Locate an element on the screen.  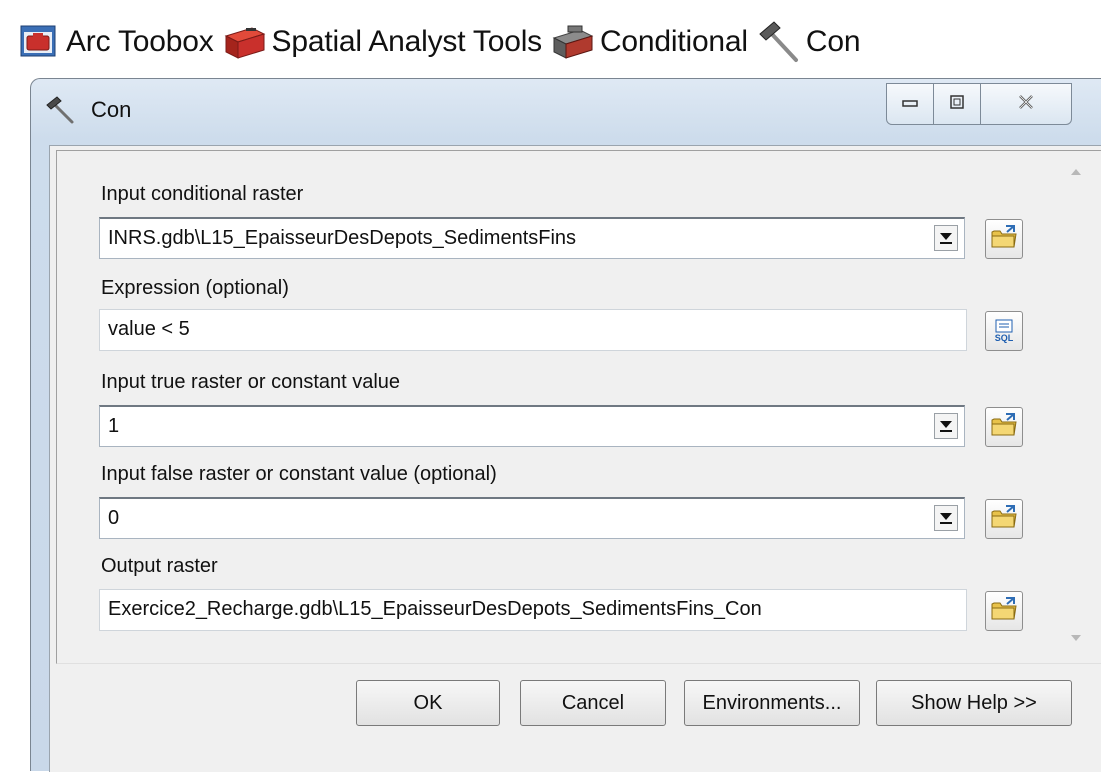
arctoolbox-icon is located at coordinates (39, 42).